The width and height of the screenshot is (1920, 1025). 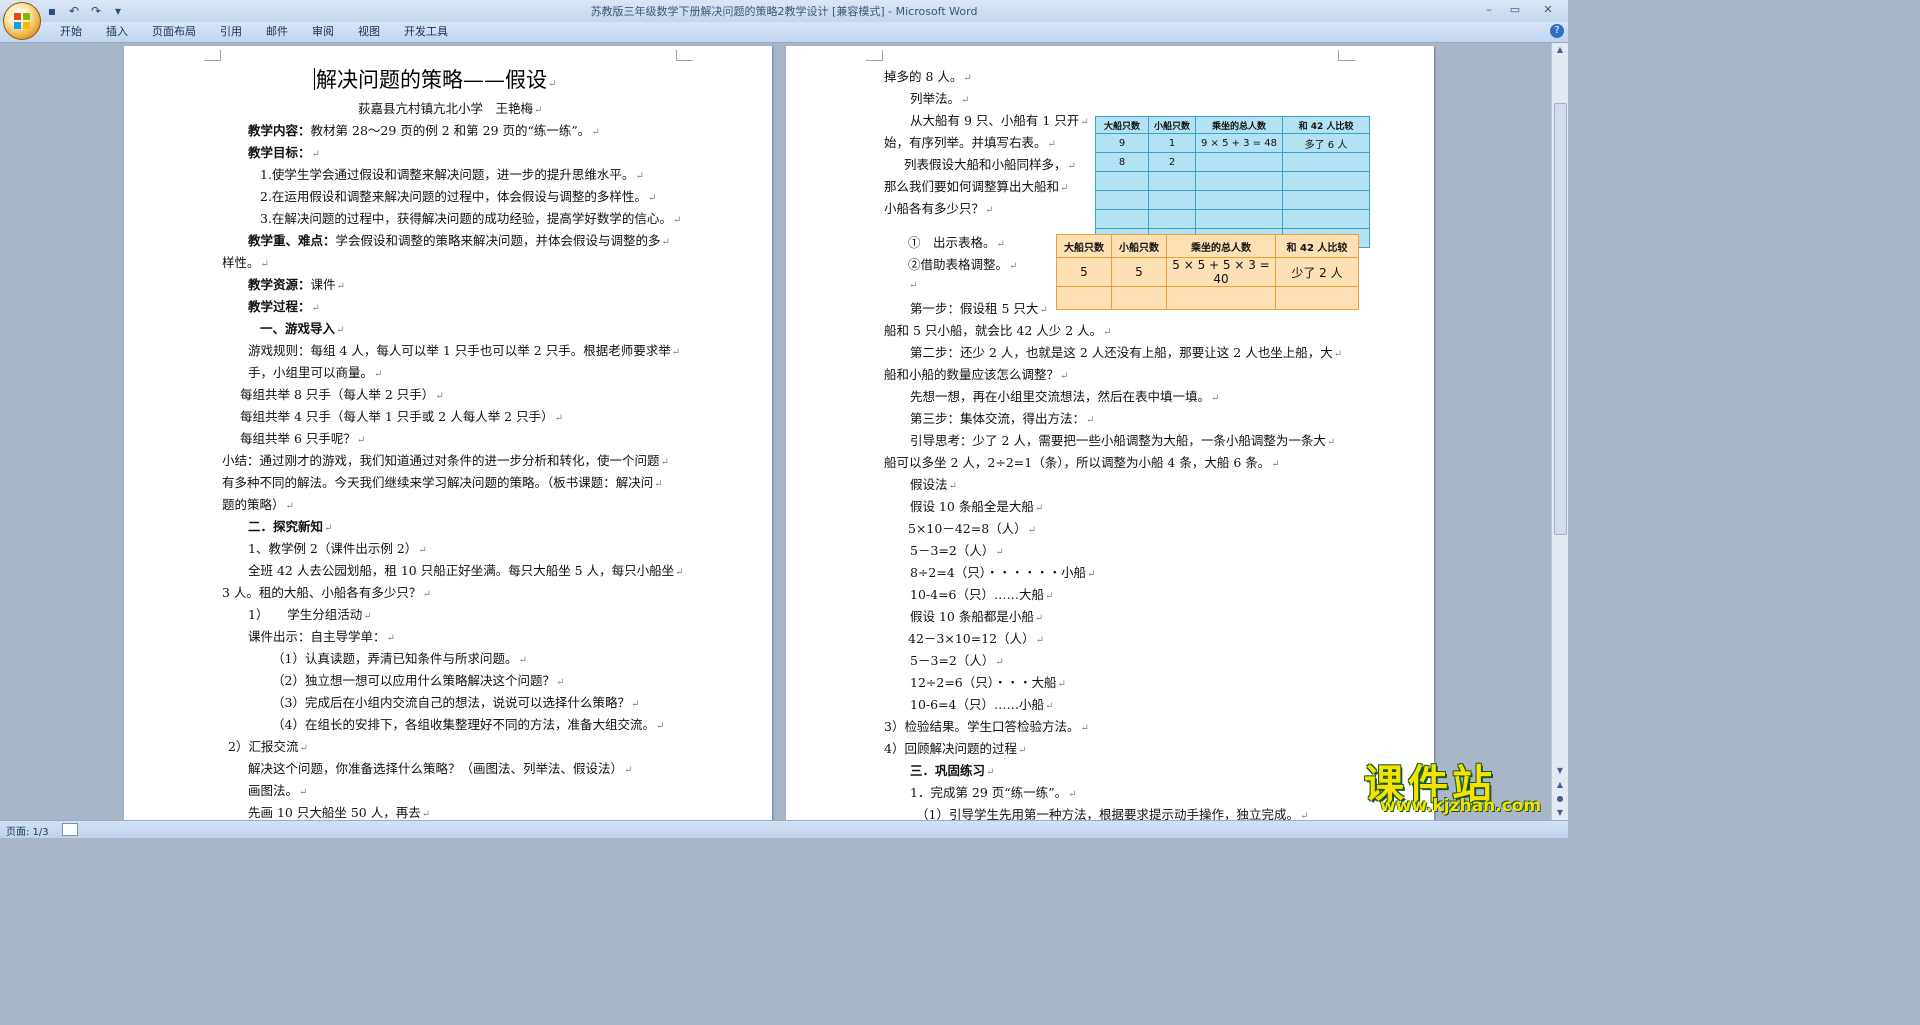 I want to click on tab-mailings: 邮件, so click(x=277, y=33).